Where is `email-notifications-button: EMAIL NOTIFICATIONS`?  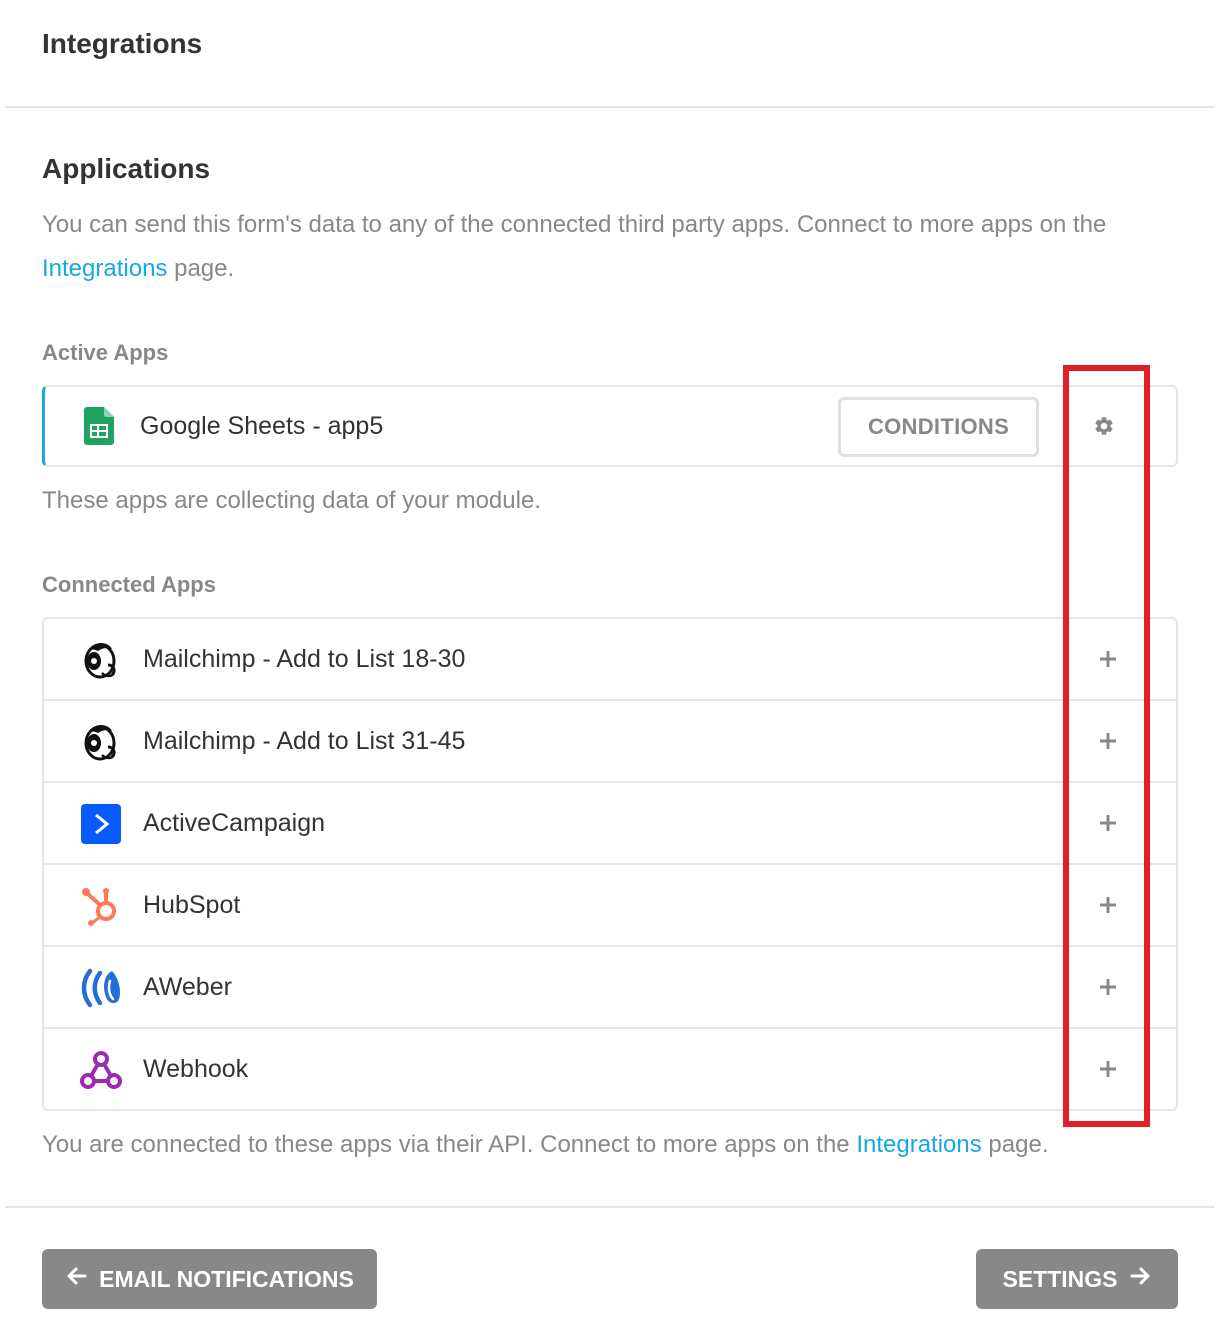 email-notifications-button: EMAIL NOTIFICATIONS is located at coordinates (209, 1279).